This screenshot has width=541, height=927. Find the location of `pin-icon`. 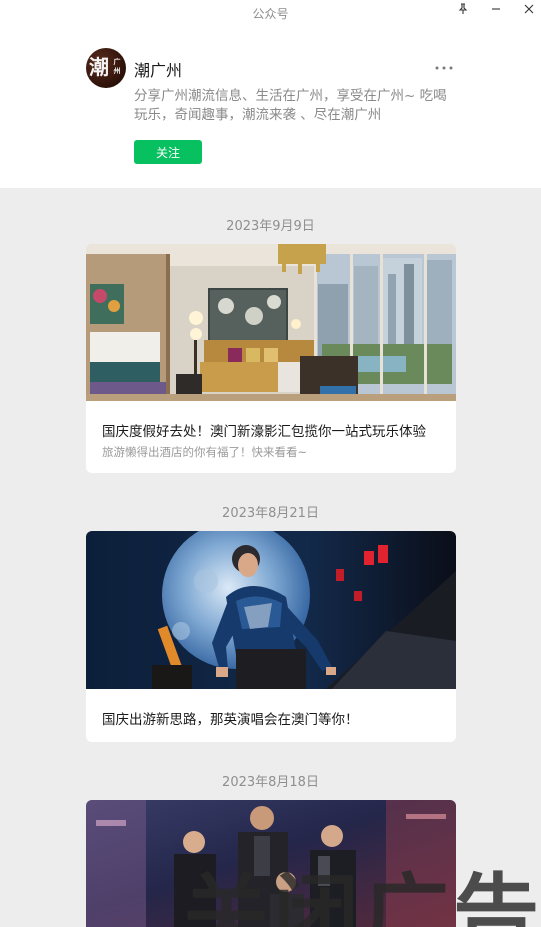

pin-icon is located at coordinates (463, 9).